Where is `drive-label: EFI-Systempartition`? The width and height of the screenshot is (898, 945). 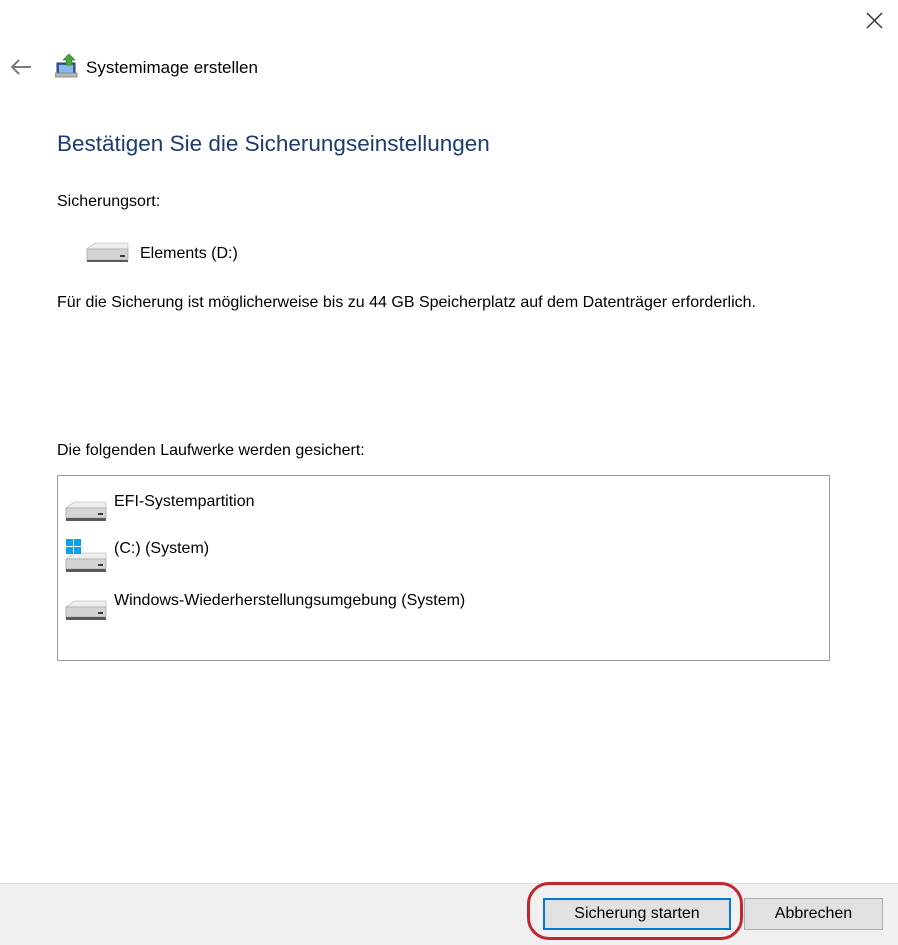
drive-label: EFI-Systempartition is located at coordinates (184, 501).